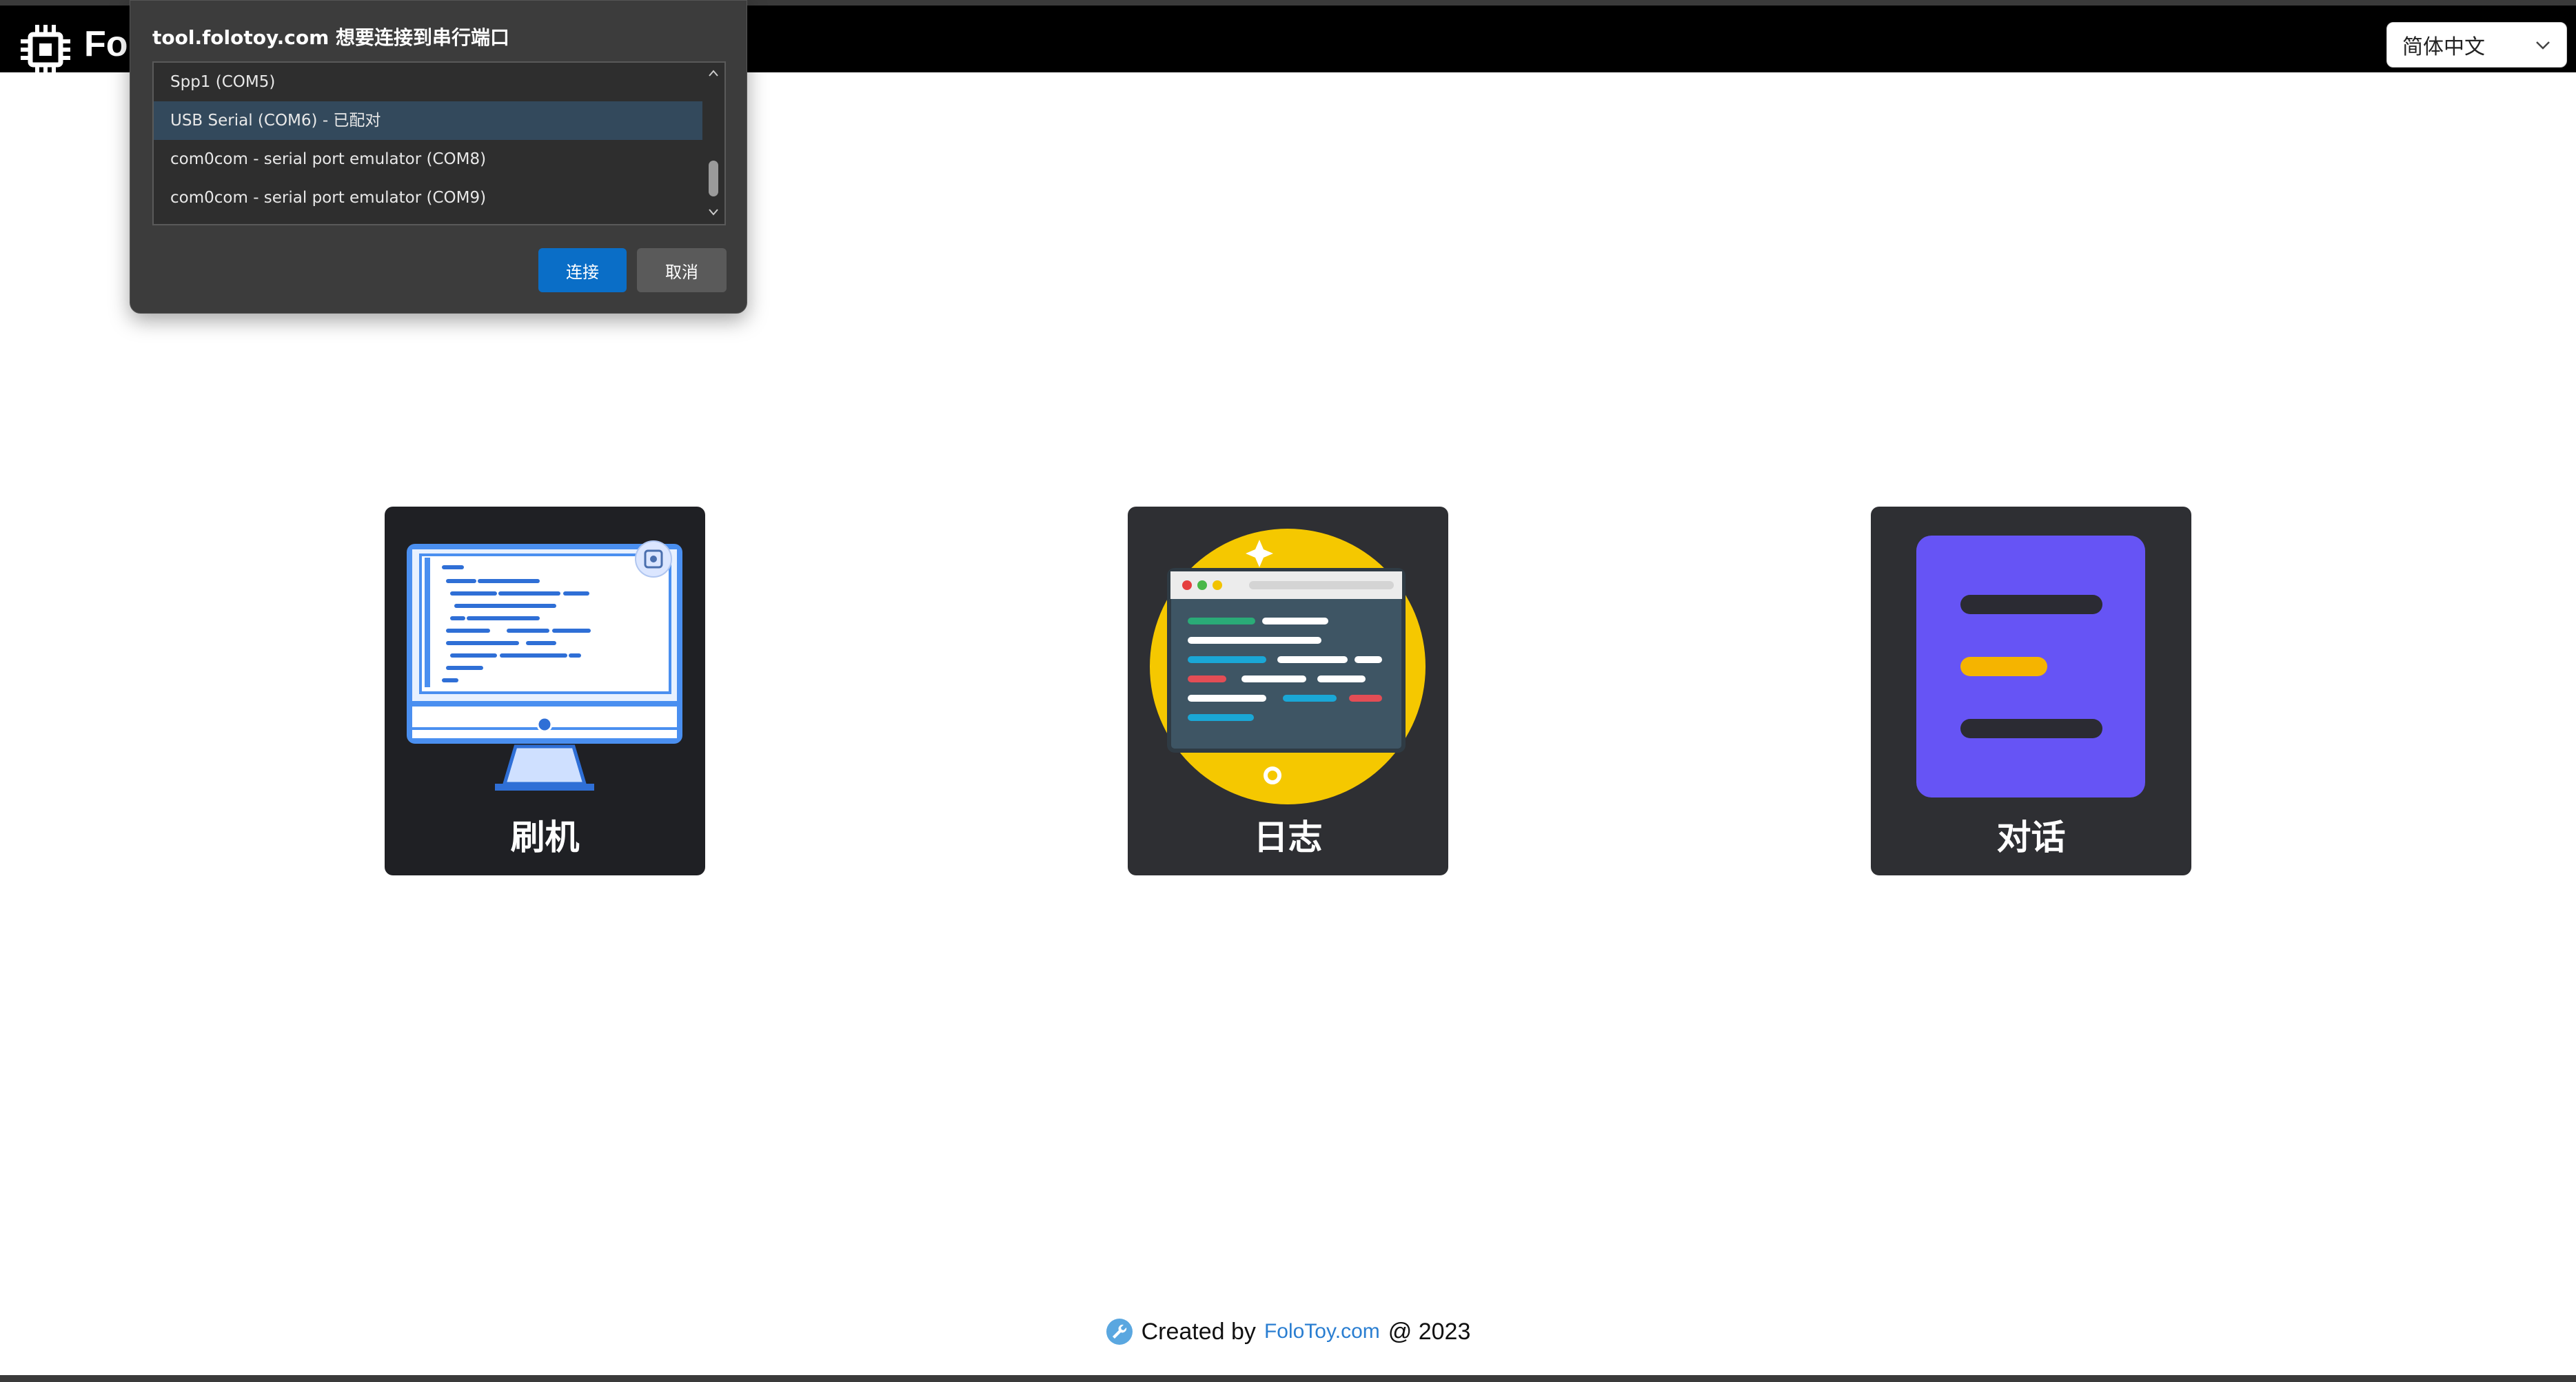  I want to click on footer: Created by FoloToy.com @ 2023, so click(1288, 1331).